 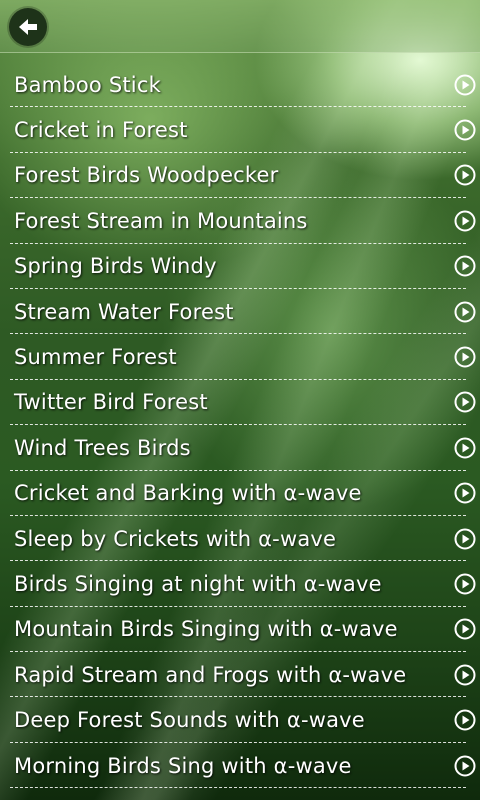 What do you see at coordinates (102, 447) in the screenshot?
I see `item-title: Wind Trees Birds` at bounding box center [102, 447].